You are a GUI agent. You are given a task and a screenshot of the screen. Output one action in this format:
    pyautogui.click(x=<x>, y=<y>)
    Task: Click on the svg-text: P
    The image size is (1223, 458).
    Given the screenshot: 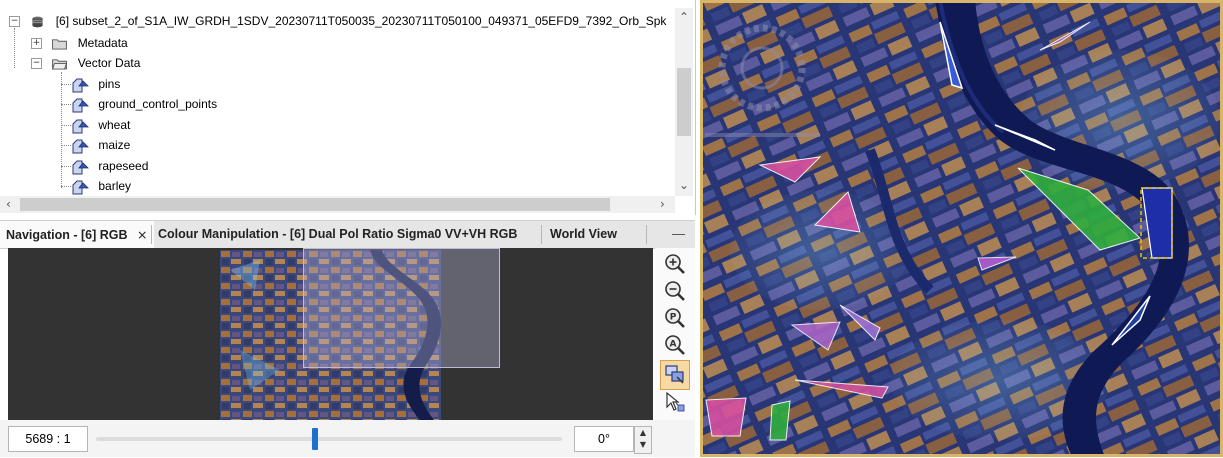 What is the action you would take?
    pyautogui.click(x=673, y=318)
    